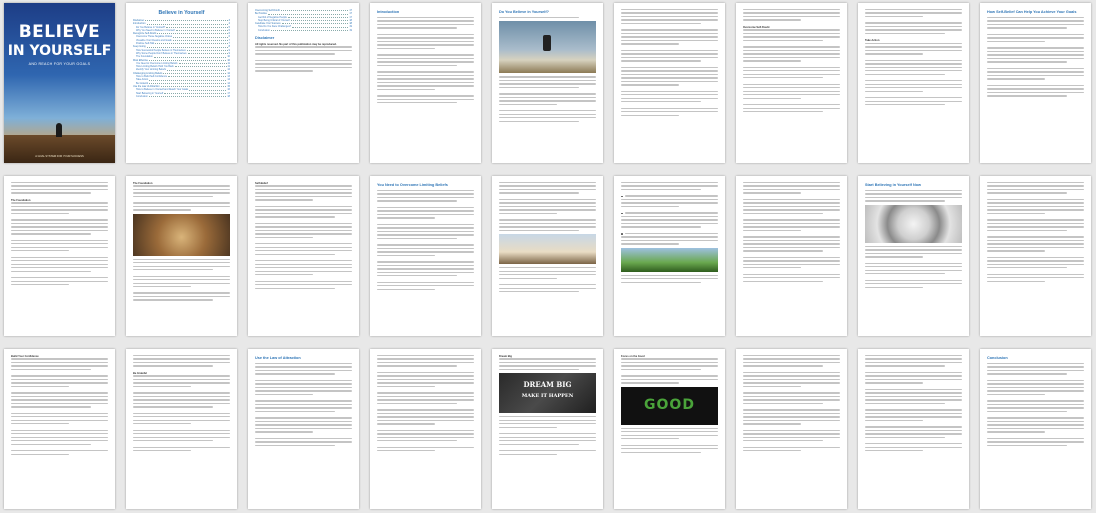 This screenshot has width=1096, height=513. What do you see at coordinates (913, 223) in the screenshot?
I see `compass-image` at bounding box center [913, 223].